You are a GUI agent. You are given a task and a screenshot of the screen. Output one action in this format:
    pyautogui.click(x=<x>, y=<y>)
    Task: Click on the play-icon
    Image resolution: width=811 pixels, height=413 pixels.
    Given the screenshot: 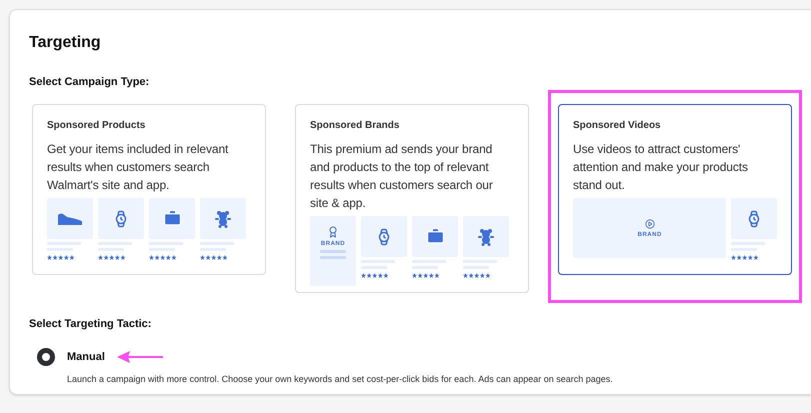 What is the action you would take?
    pyautogui.click(x=649, y=223)
    